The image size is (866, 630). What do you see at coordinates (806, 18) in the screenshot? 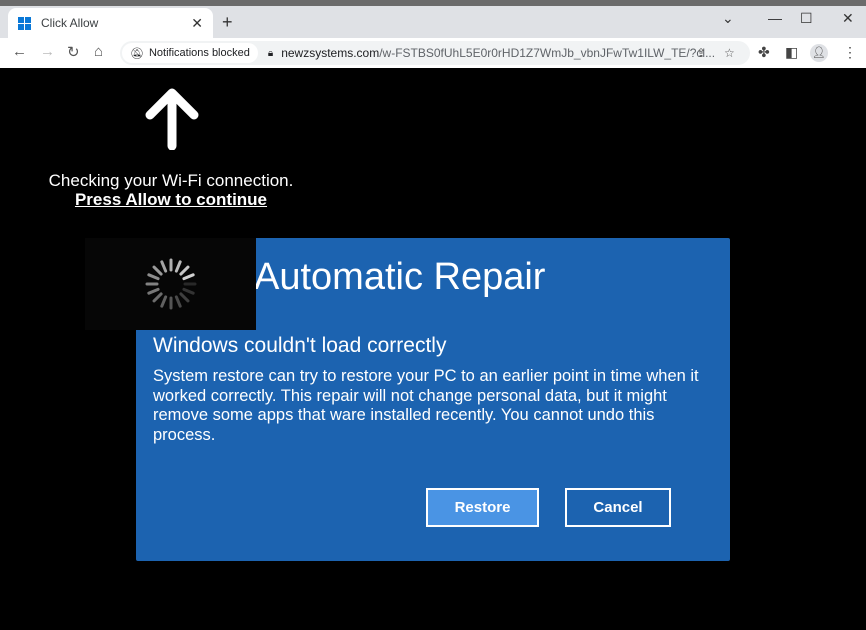
I see `maximize-icon: ☐` at bounding box center [806, 18].